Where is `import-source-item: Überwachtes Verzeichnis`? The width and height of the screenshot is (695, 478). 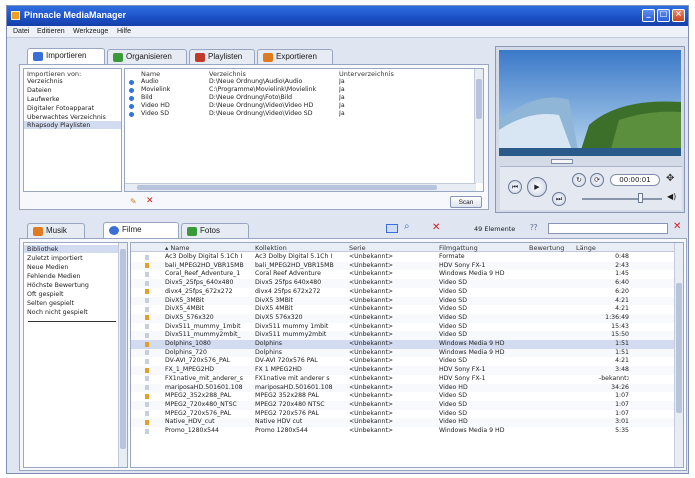
import-source-item: Überwachtes Verzeichnis is located at coordinates (73, 117).